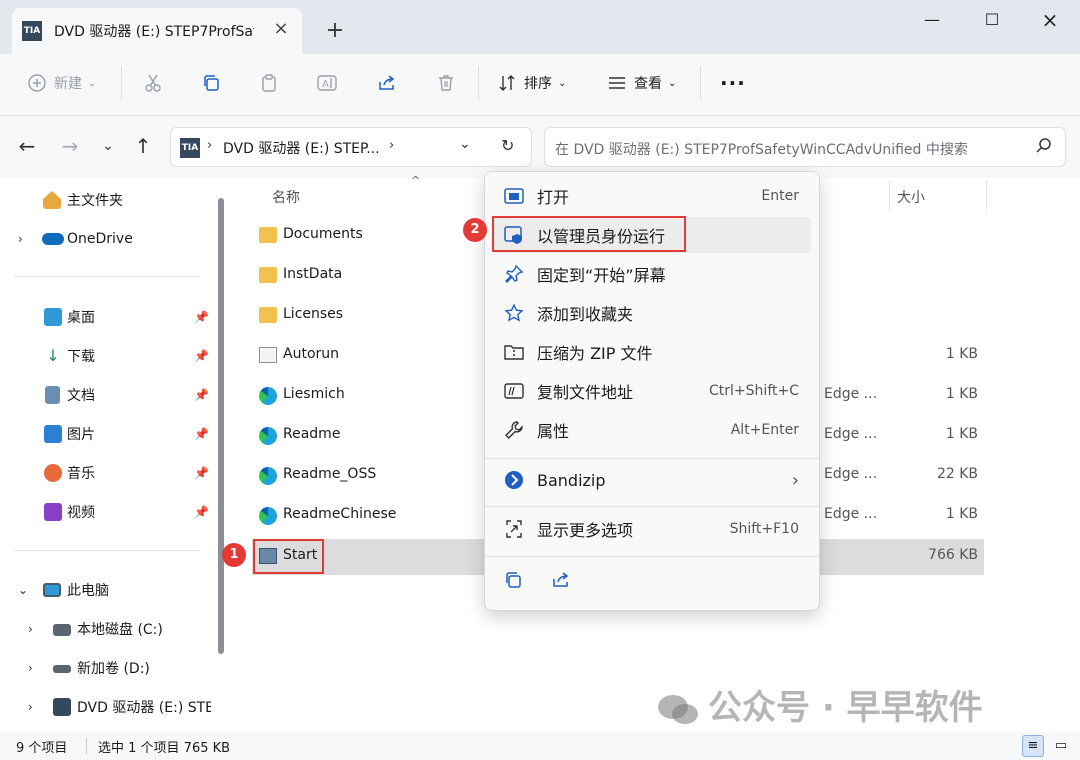 The height and width of the screenshot is (760, 1080). I want to click on copy-button, so click(211, 83).